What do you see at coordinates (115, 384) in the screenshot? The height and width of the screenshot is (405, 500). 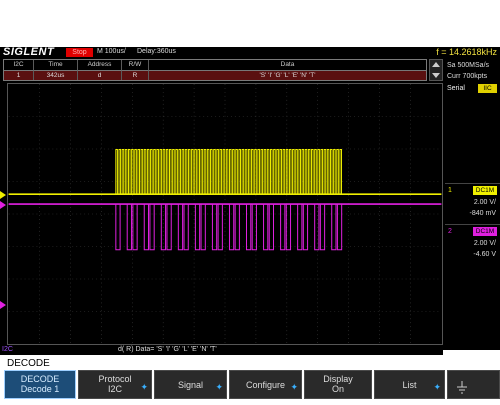 I see `softkey-protocol: Protocol I2C ✦` at bounding box center [115, 384].